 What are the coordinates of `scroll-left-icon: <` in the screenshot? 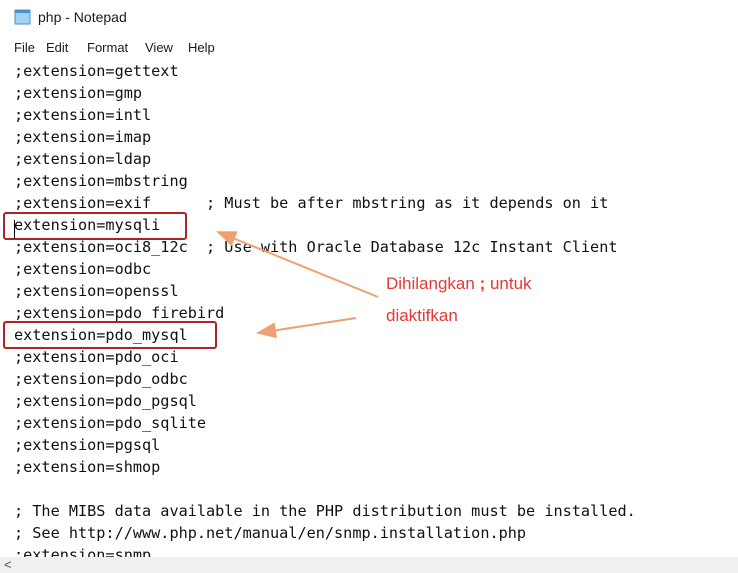 It's located at (8, 564).